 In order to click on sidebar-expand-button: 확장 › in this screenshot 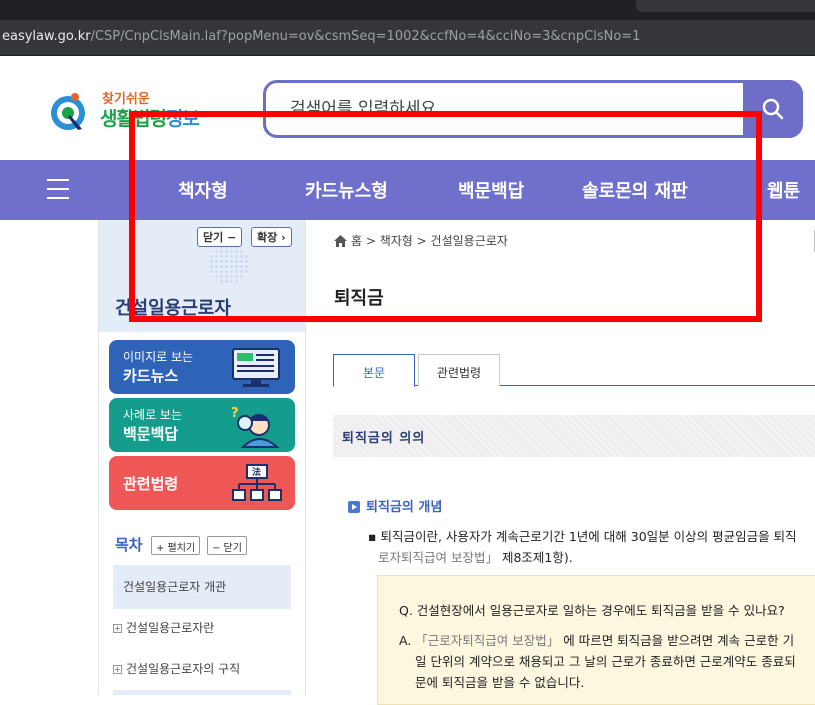, I will do `click(271, 237)`.